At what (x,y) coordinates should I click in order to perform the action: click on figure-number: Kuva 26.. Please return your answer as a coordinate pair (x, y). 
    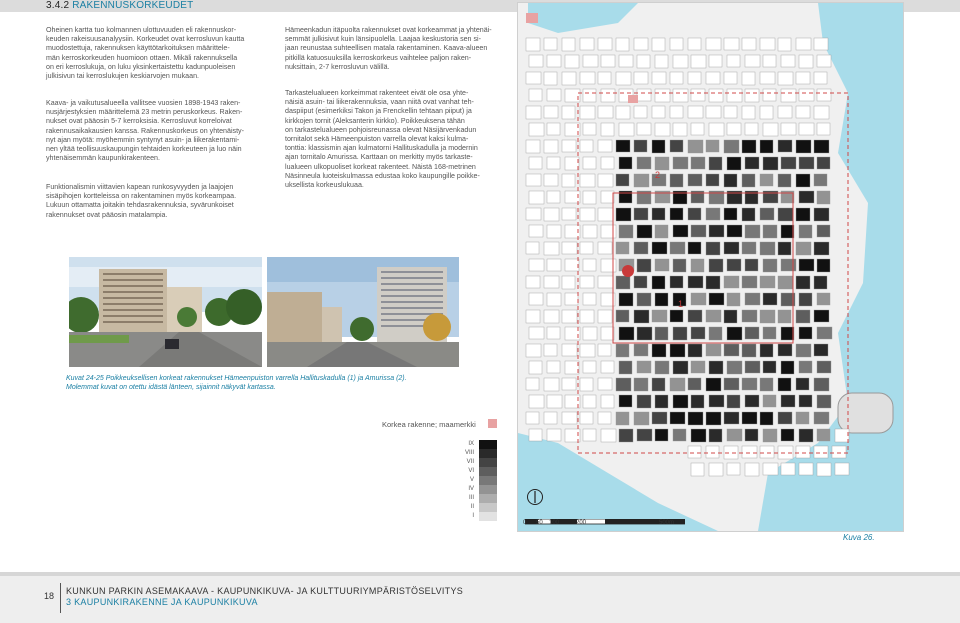
    Looking at the image, I should click on (859, 537).